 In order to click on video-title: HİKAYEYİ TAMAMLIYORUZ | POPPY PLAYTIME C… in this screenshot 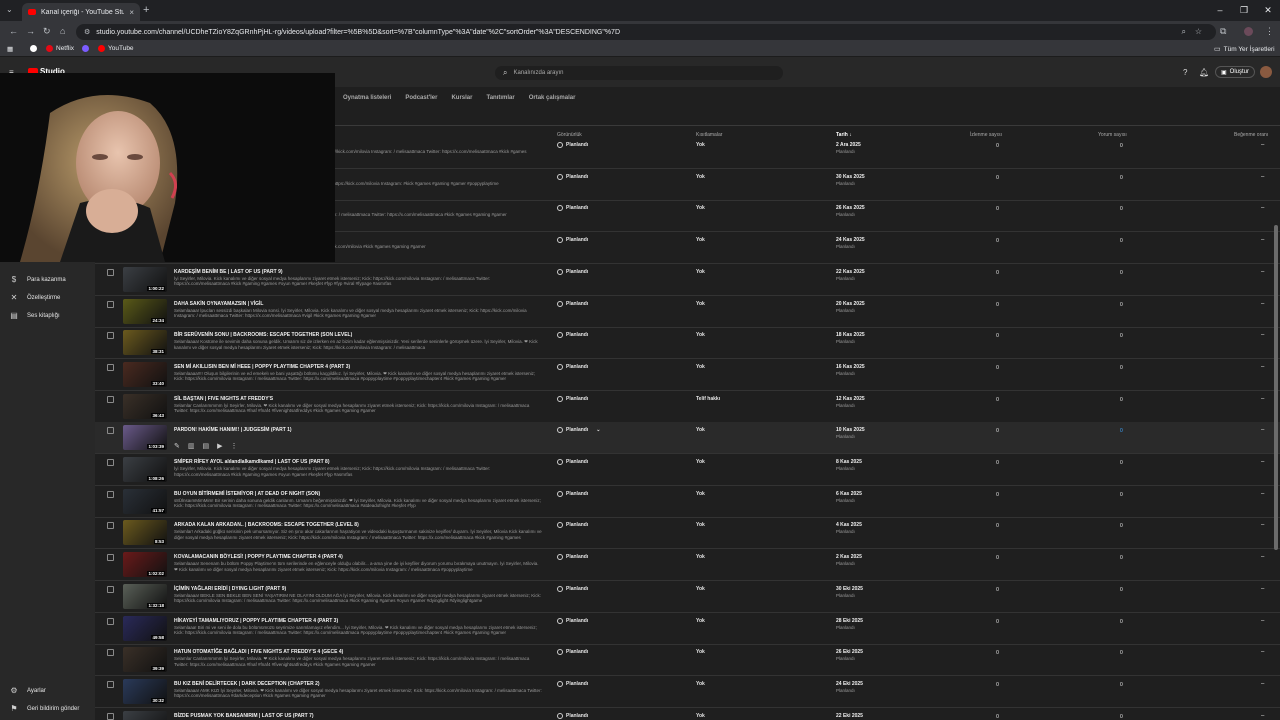, I will do `click(256, 621)`.